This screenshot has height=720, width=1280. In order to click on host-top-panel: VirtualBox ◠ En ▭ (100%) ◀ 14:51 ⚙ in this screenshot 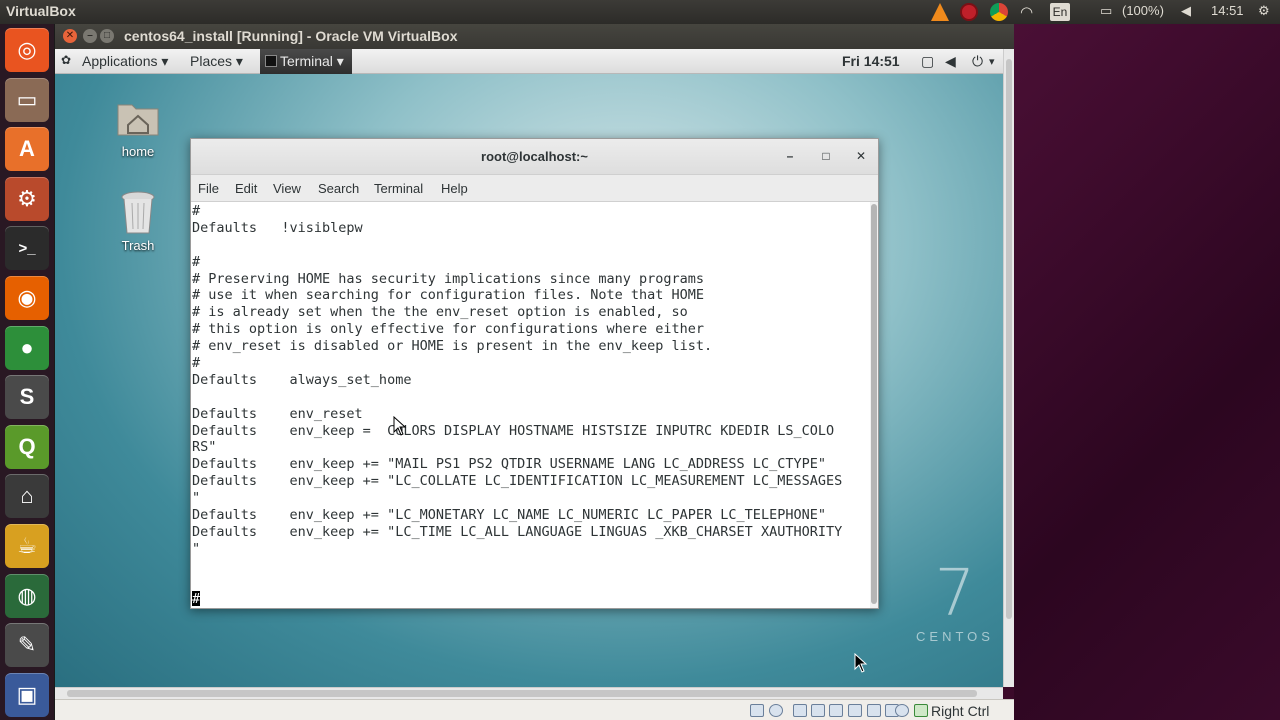, I will do `click(640, 12)`.